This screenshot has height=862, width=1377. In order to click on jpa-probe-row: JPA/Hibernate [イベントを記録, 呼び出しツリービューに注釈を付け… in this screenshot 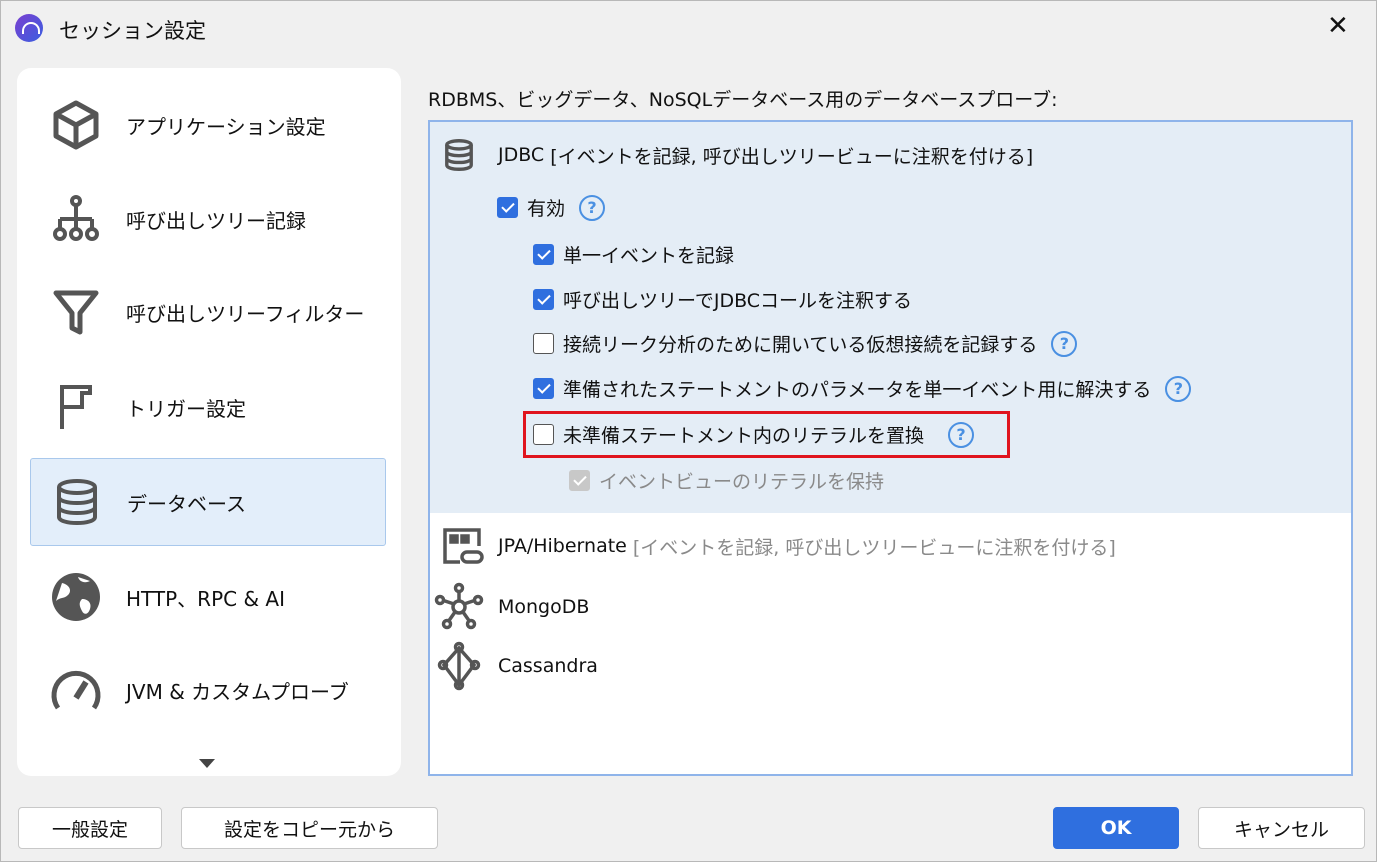, I will do `click(778, 546)`.